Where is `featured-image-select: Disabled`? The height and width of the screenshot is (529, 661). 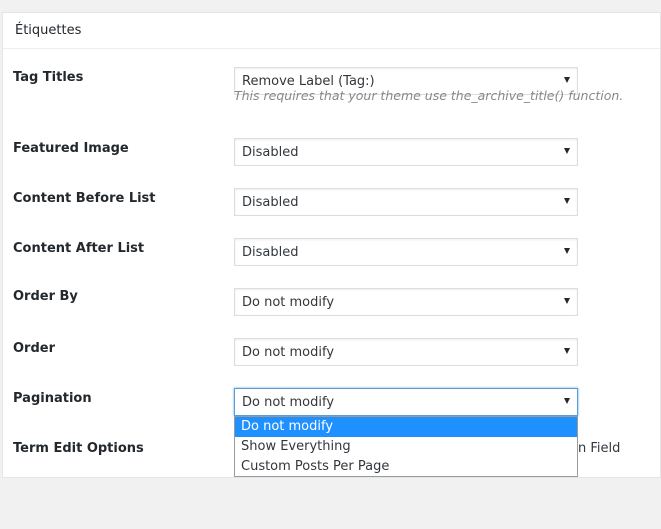 featured-image-select: Disabled is located at coordinates (406, 152).